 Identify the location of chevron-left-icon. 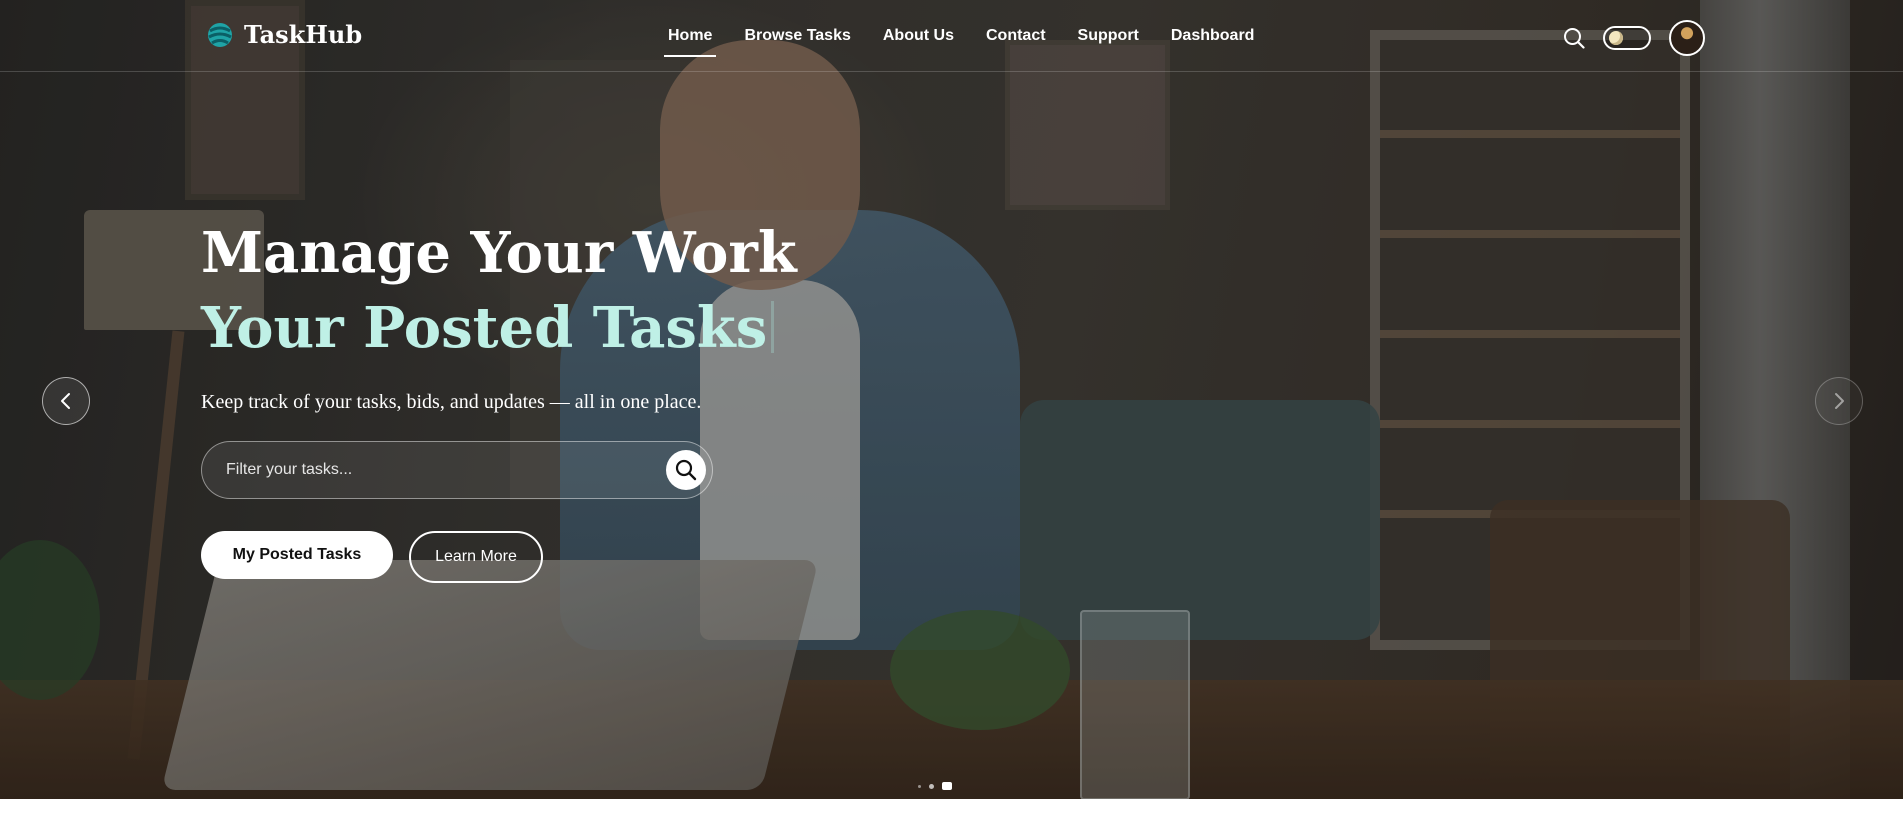
(65, 401).